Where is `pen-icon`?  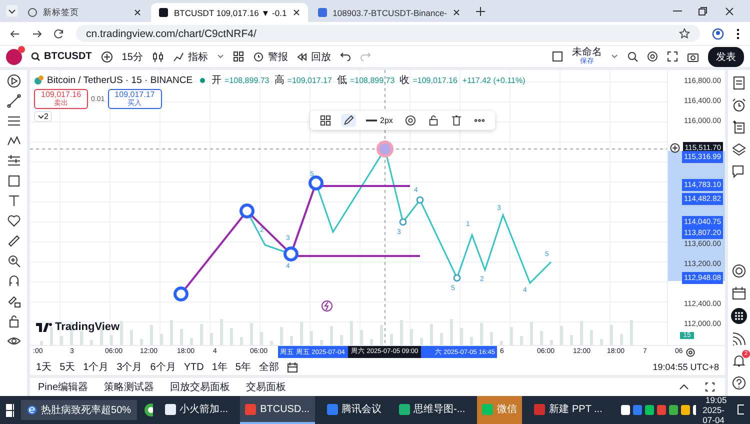
pen-icon is located at coordinates (348, 120).